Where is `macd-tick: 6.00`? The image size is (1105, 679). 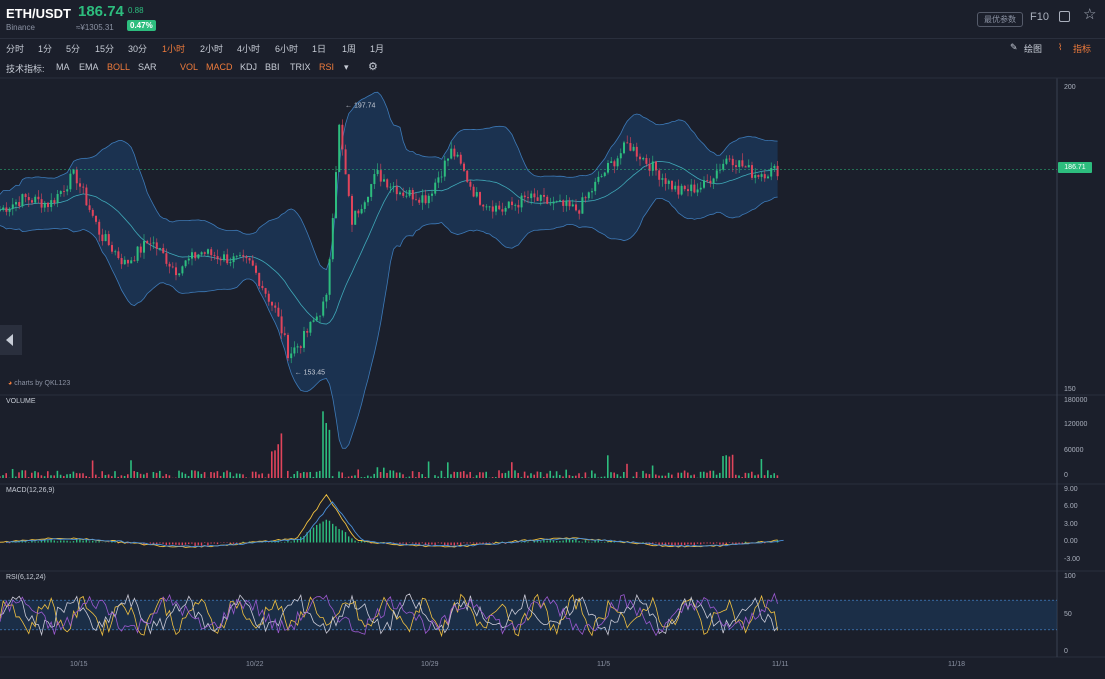
macd-tick: 6.00 is located at coordinates (1071, 506).